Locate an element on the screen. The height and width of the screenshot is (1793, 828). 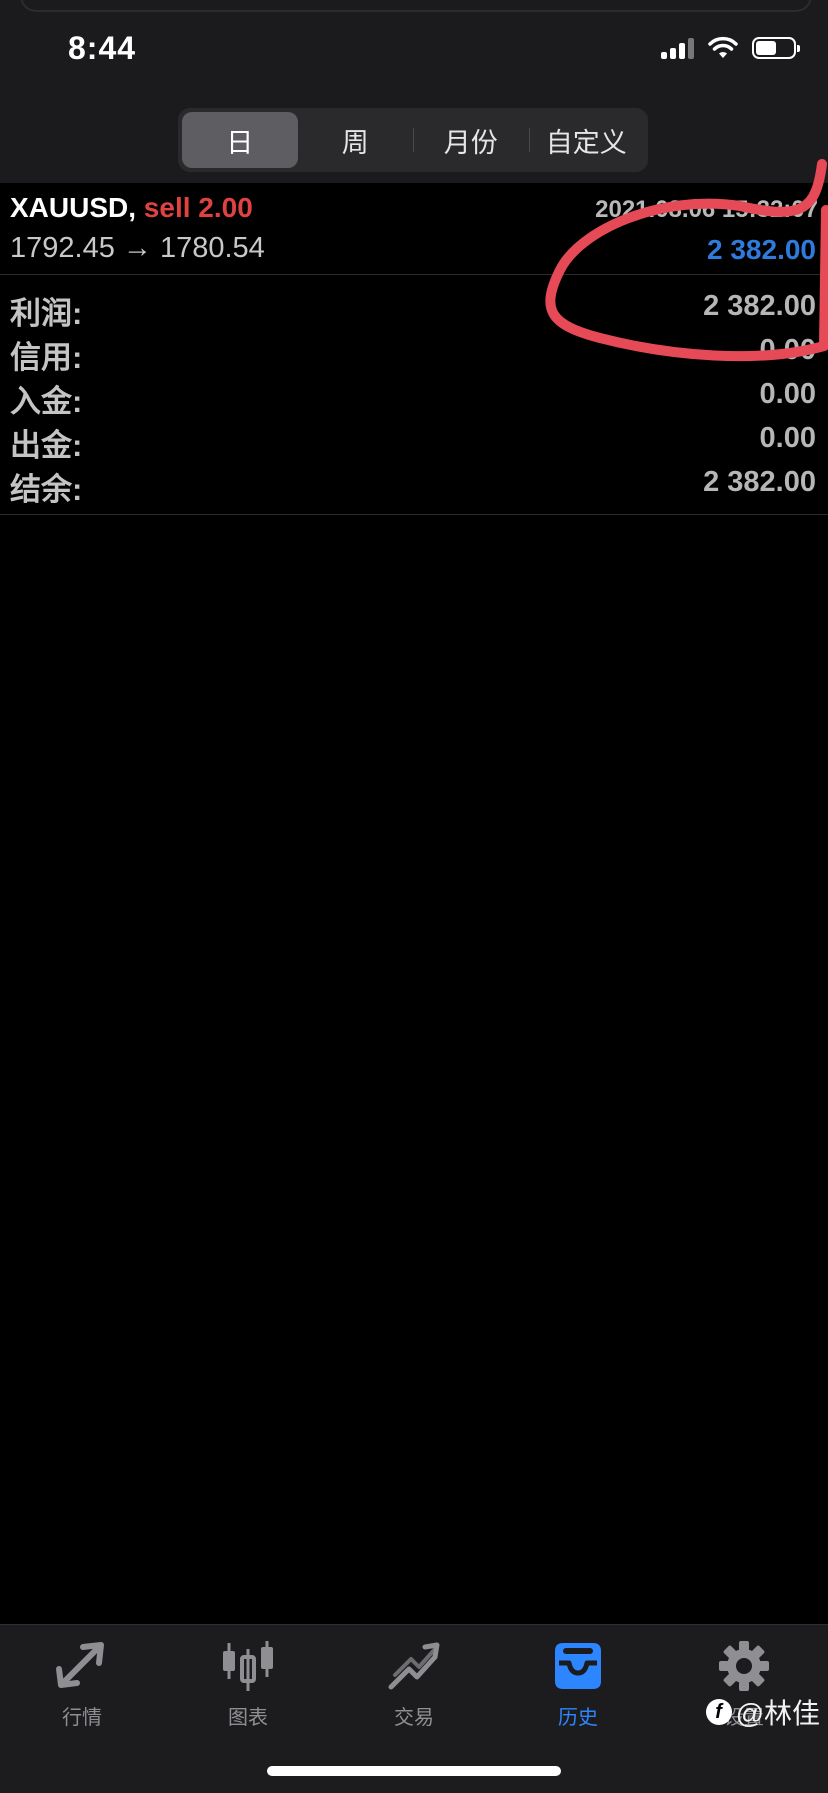
watermark: f @林佳 is located at coordinates (762, 1712).